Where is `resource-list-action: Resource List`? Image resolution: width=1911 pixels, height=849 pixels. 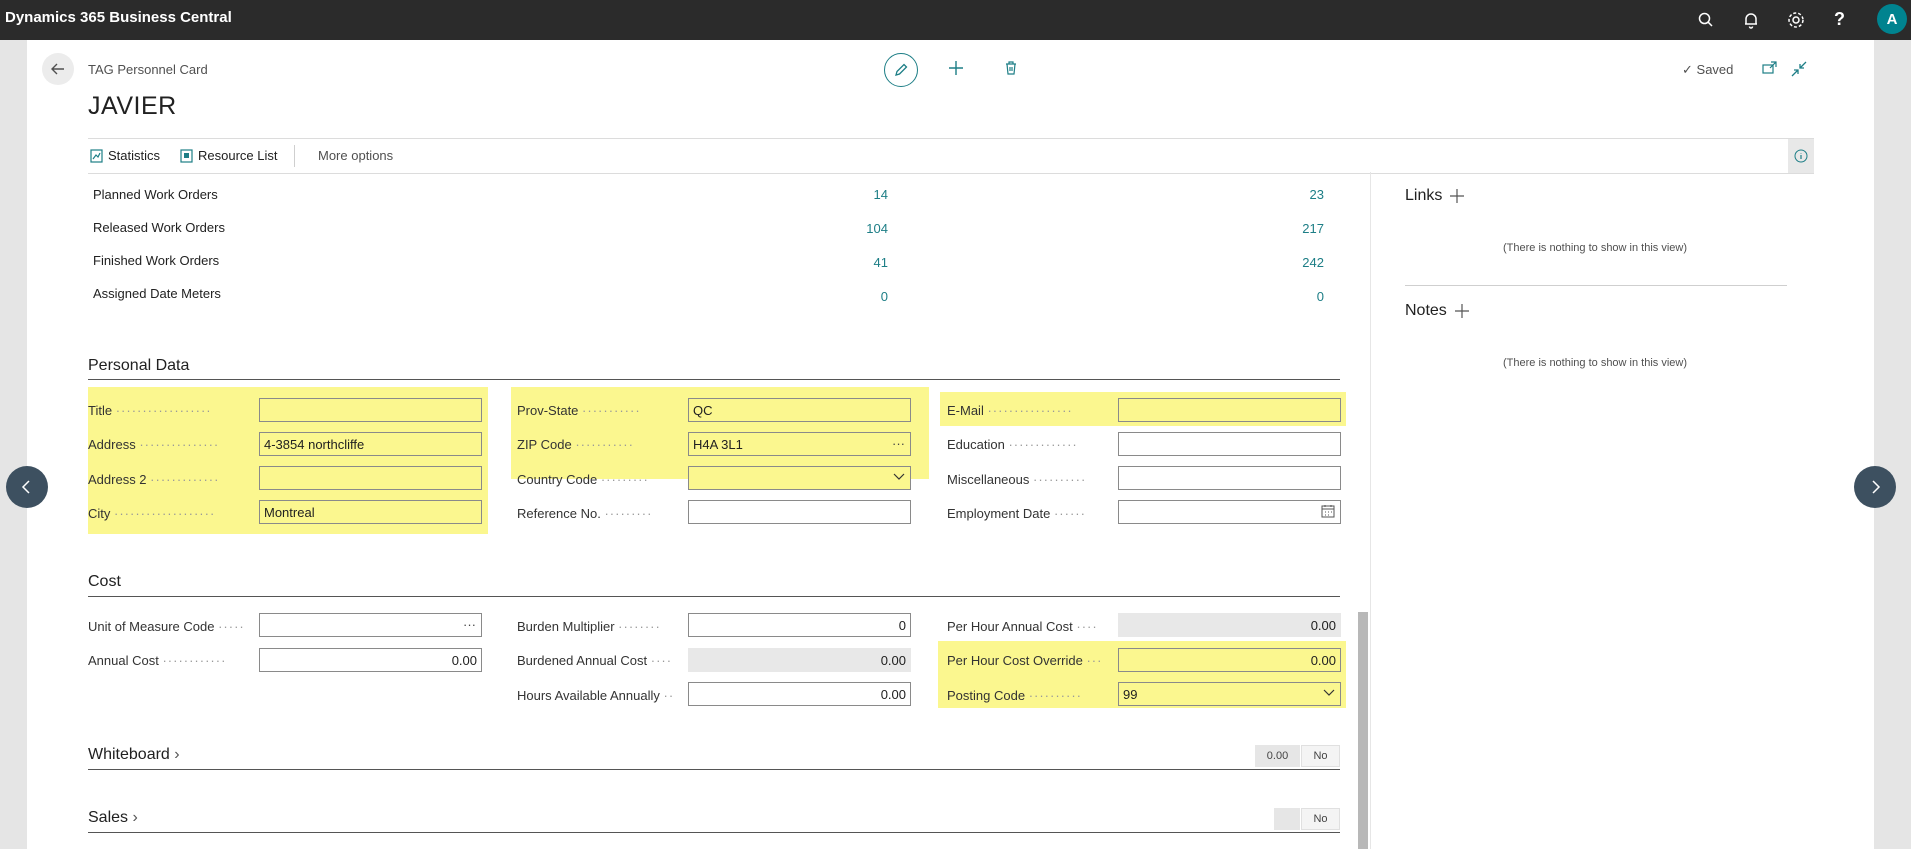 resource-list-action: Resource List is located at coordinates (228, 155).